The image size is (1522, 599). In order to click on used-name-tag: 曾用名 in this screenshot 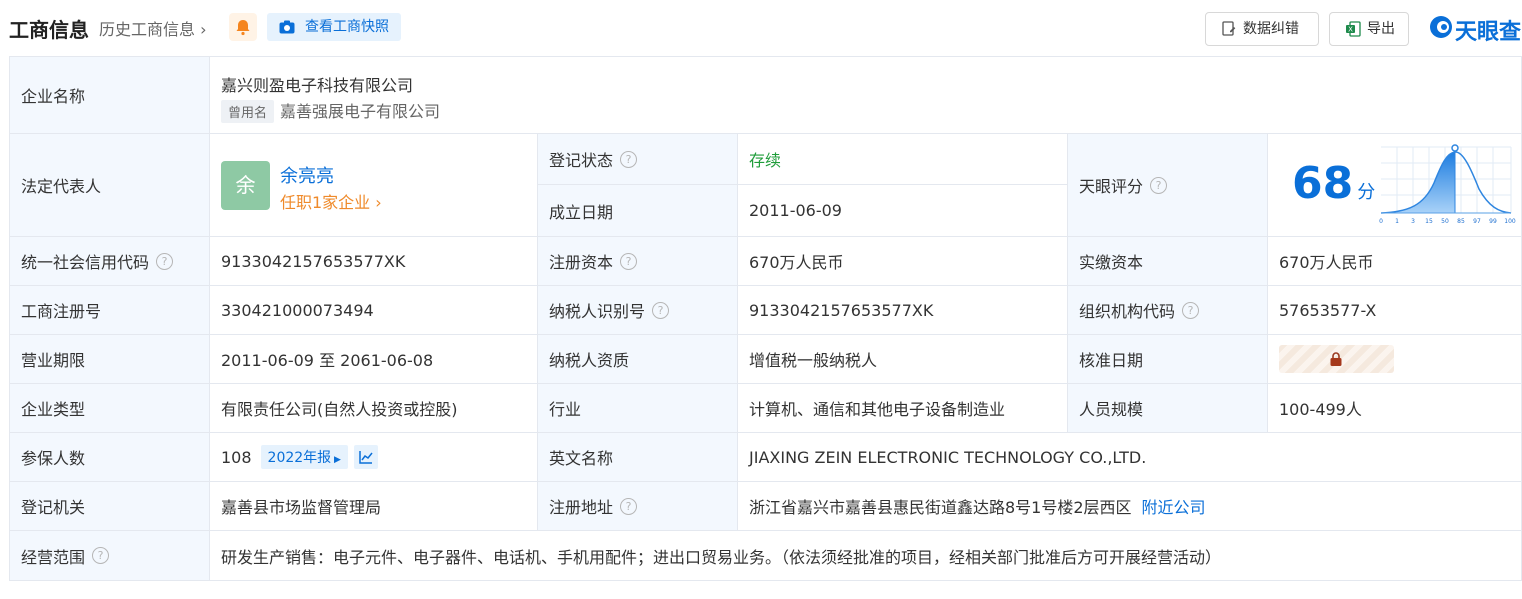, I will do `click(248, 111)`.